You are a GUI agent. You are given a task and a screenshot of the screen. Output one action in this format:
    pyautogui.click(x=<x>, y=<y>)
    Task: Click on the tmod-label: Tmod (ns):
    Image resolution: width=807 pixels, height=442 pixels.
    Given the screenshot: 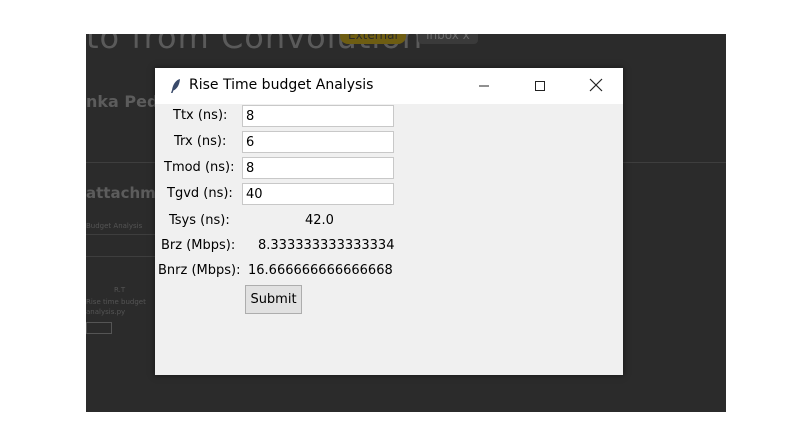 What is the action you would take?
    pyautogui.click(x=199, y=167)
    